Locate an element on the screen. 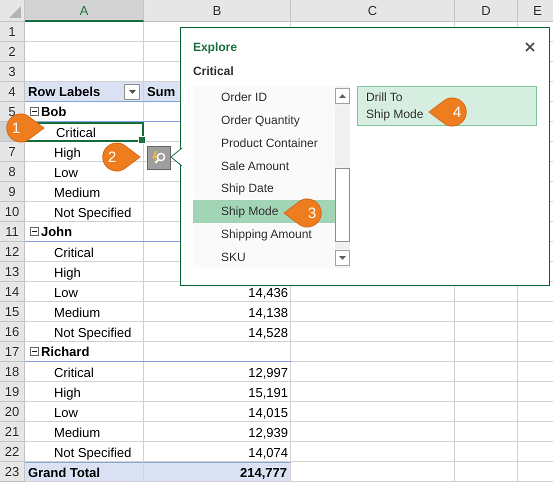  table-cell: 12,997 is located at coordinates (268, 372).